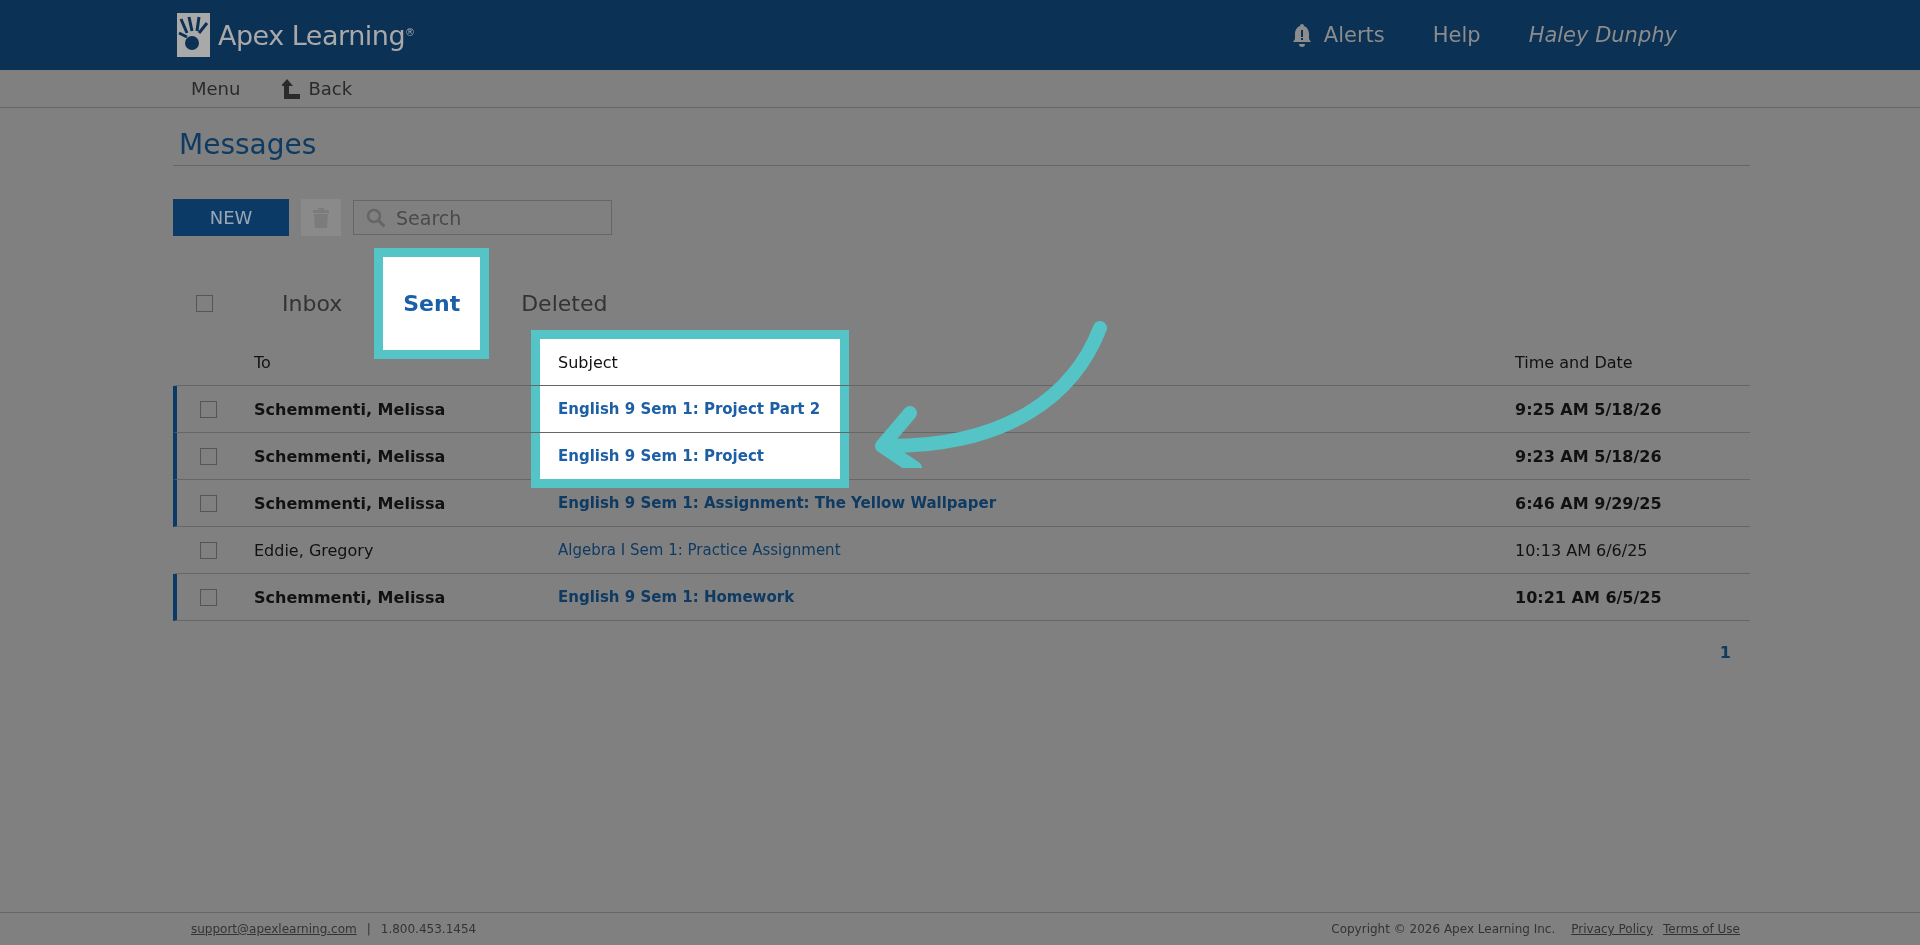 The height and width of the screenshot is (945, 1920). Describe the element at coordinates (1588, 597) in the screenshot. I see `sent-time: 10:21 AM 6/5/25` at that location.